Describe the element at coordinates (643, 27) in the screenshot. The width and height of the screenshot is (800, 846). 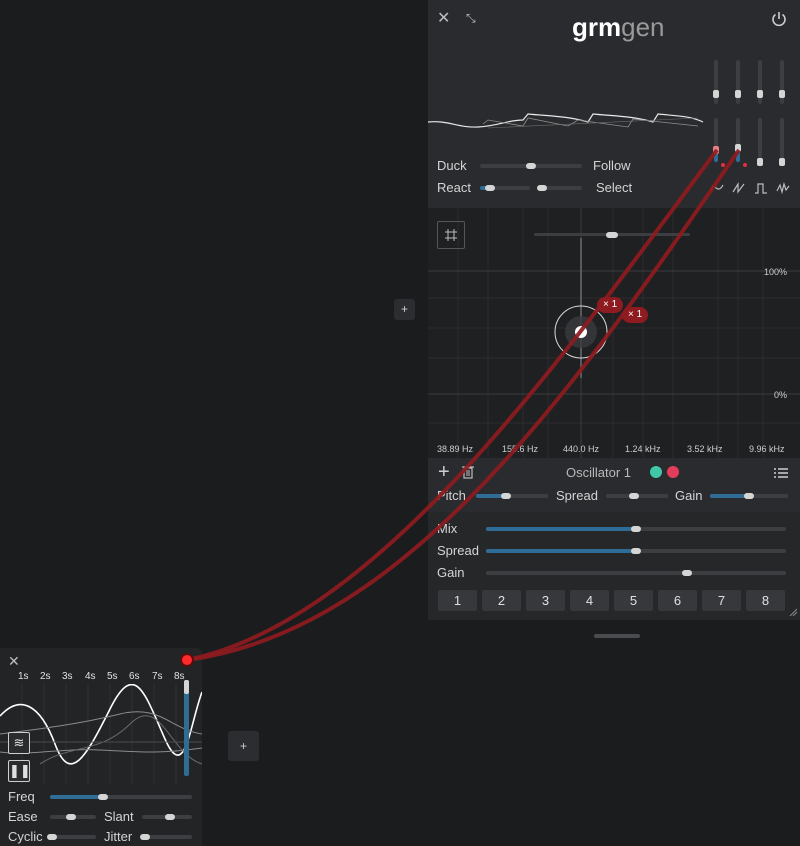
I see `logo-light: gen` at that location.